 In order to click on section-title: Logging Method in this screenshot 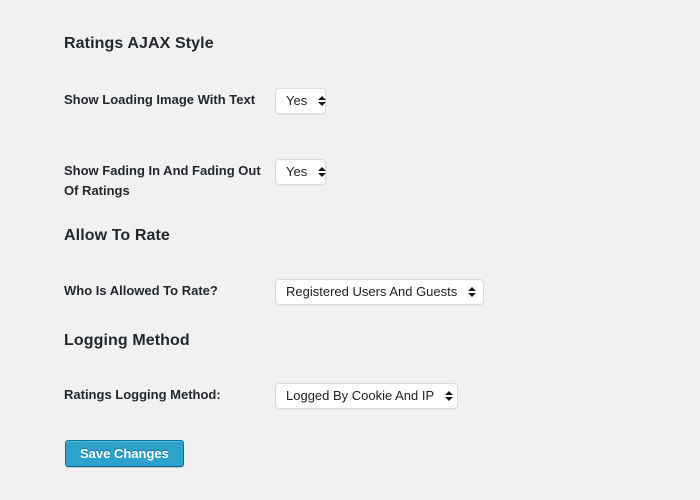, I will do `click(127, 340)`.